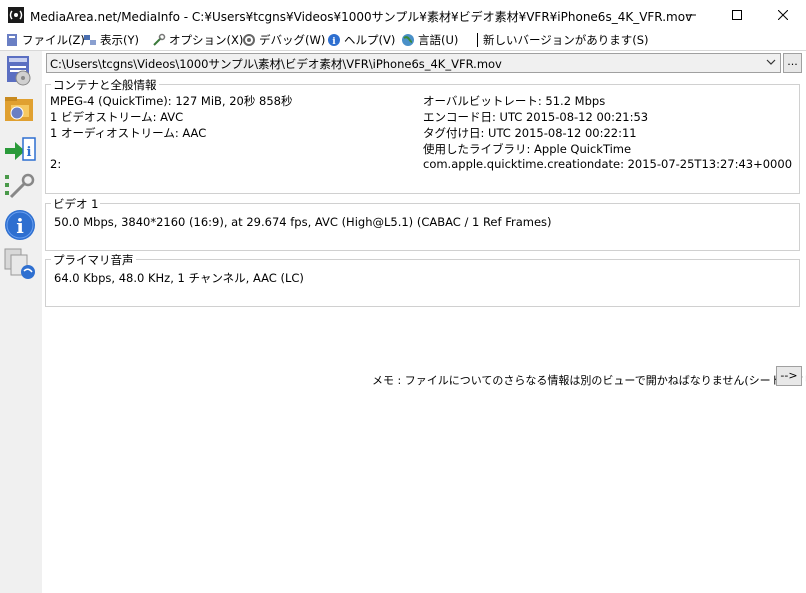 Image resolution: width=806 pixels, height=593 pixels. I want to click on close-icon, so click(783, 15).